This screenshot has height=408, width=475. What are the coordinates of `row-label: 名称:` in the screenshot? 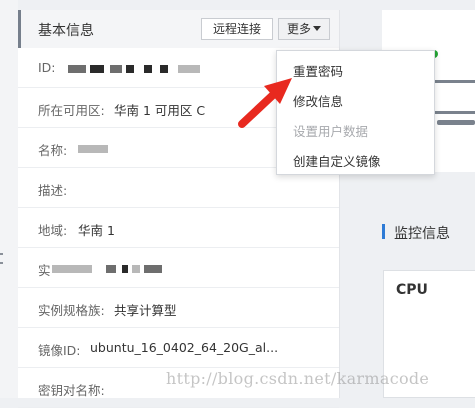 It's located at (53, 150).